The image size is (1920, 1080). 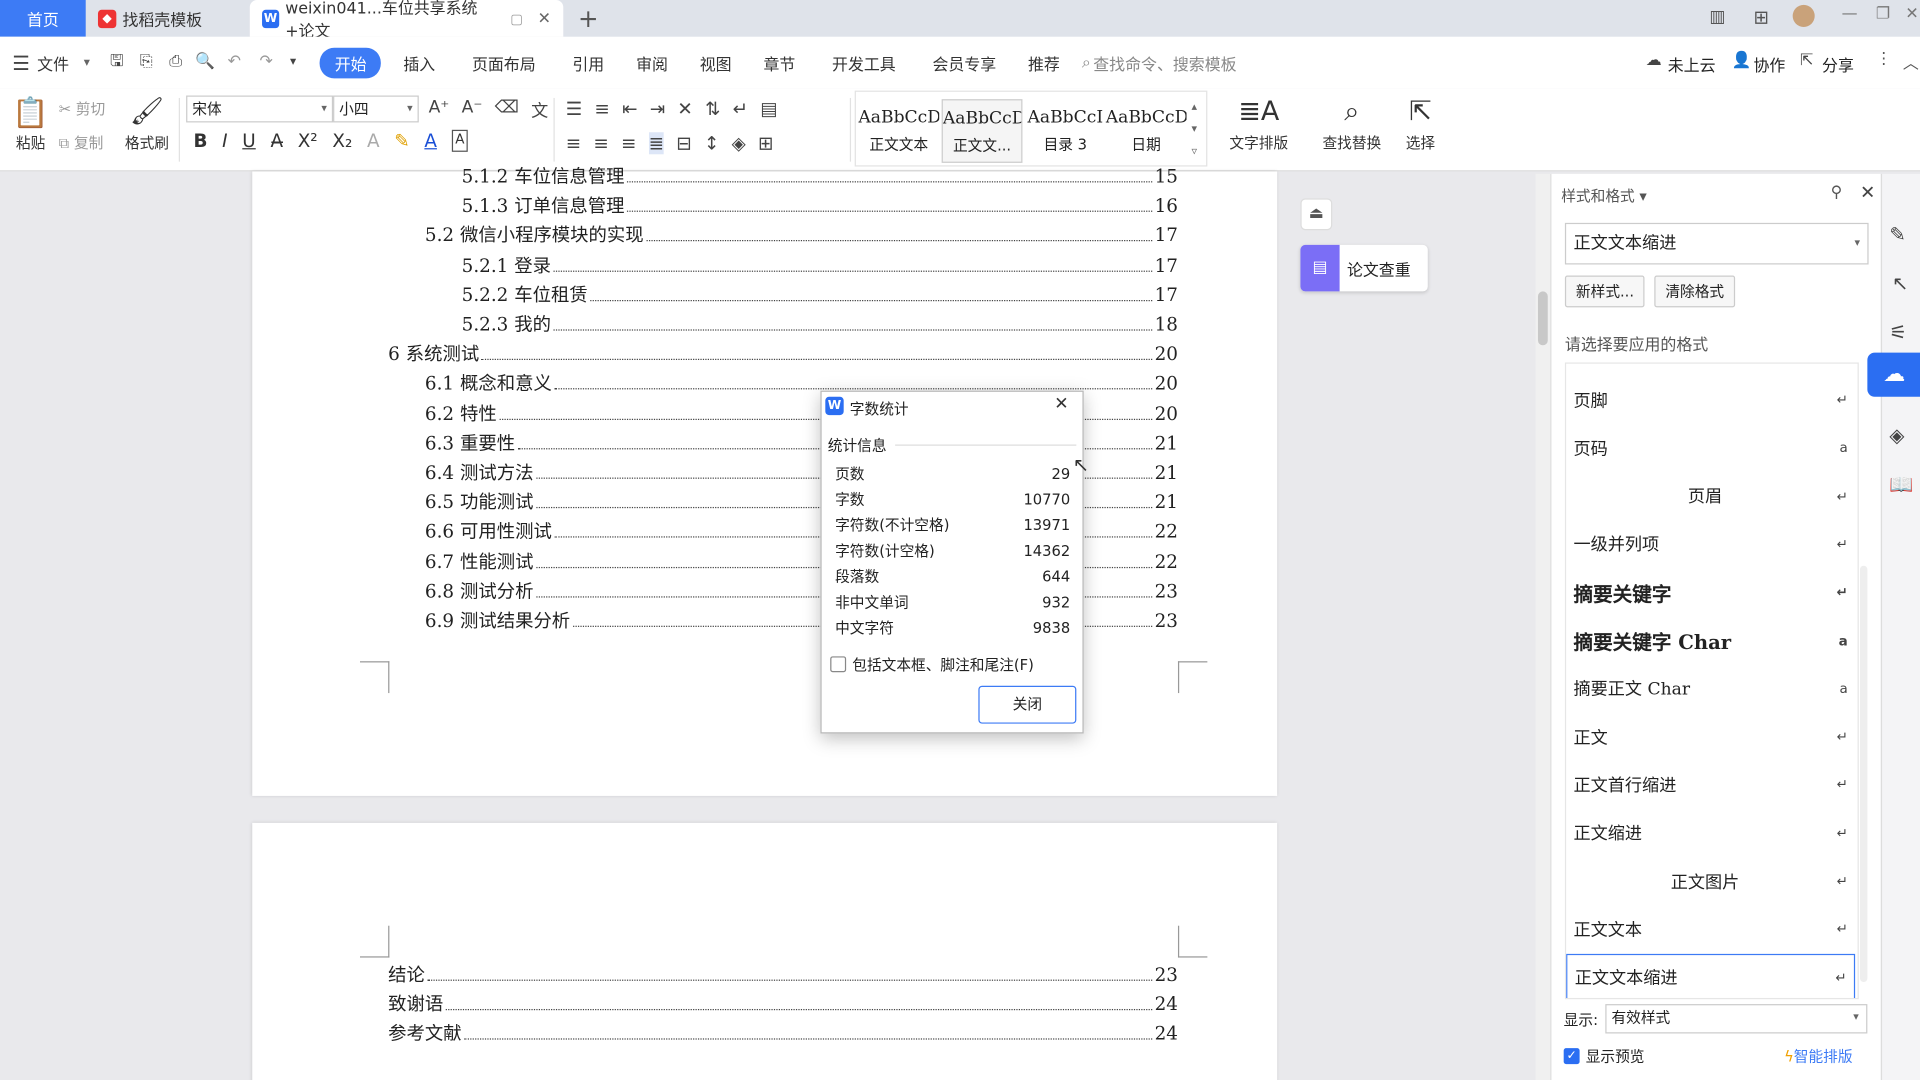 What do you see at coordinates (711, 143) in the screenshot?
I see `line-spacing-icon: ↕` at bounding box center [711, 143].